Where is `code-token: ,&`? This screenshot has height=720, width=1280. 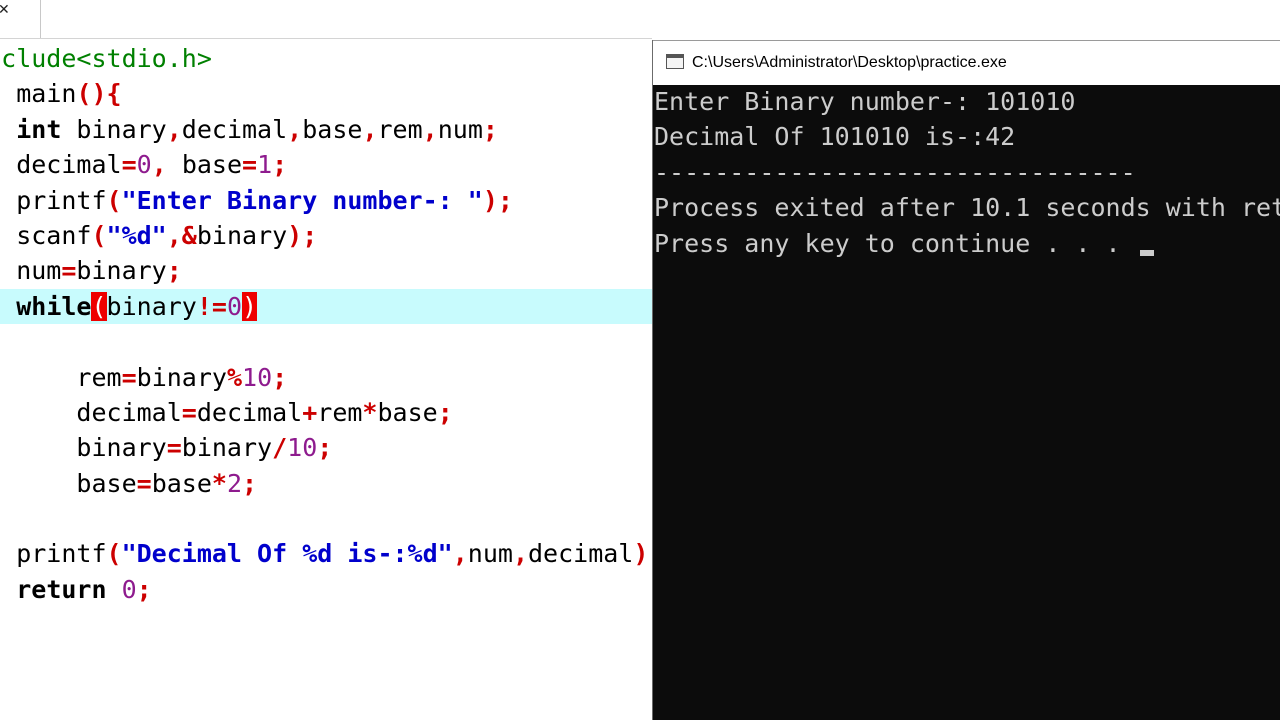
code-token: ,& is located at coordinates (181, 235).